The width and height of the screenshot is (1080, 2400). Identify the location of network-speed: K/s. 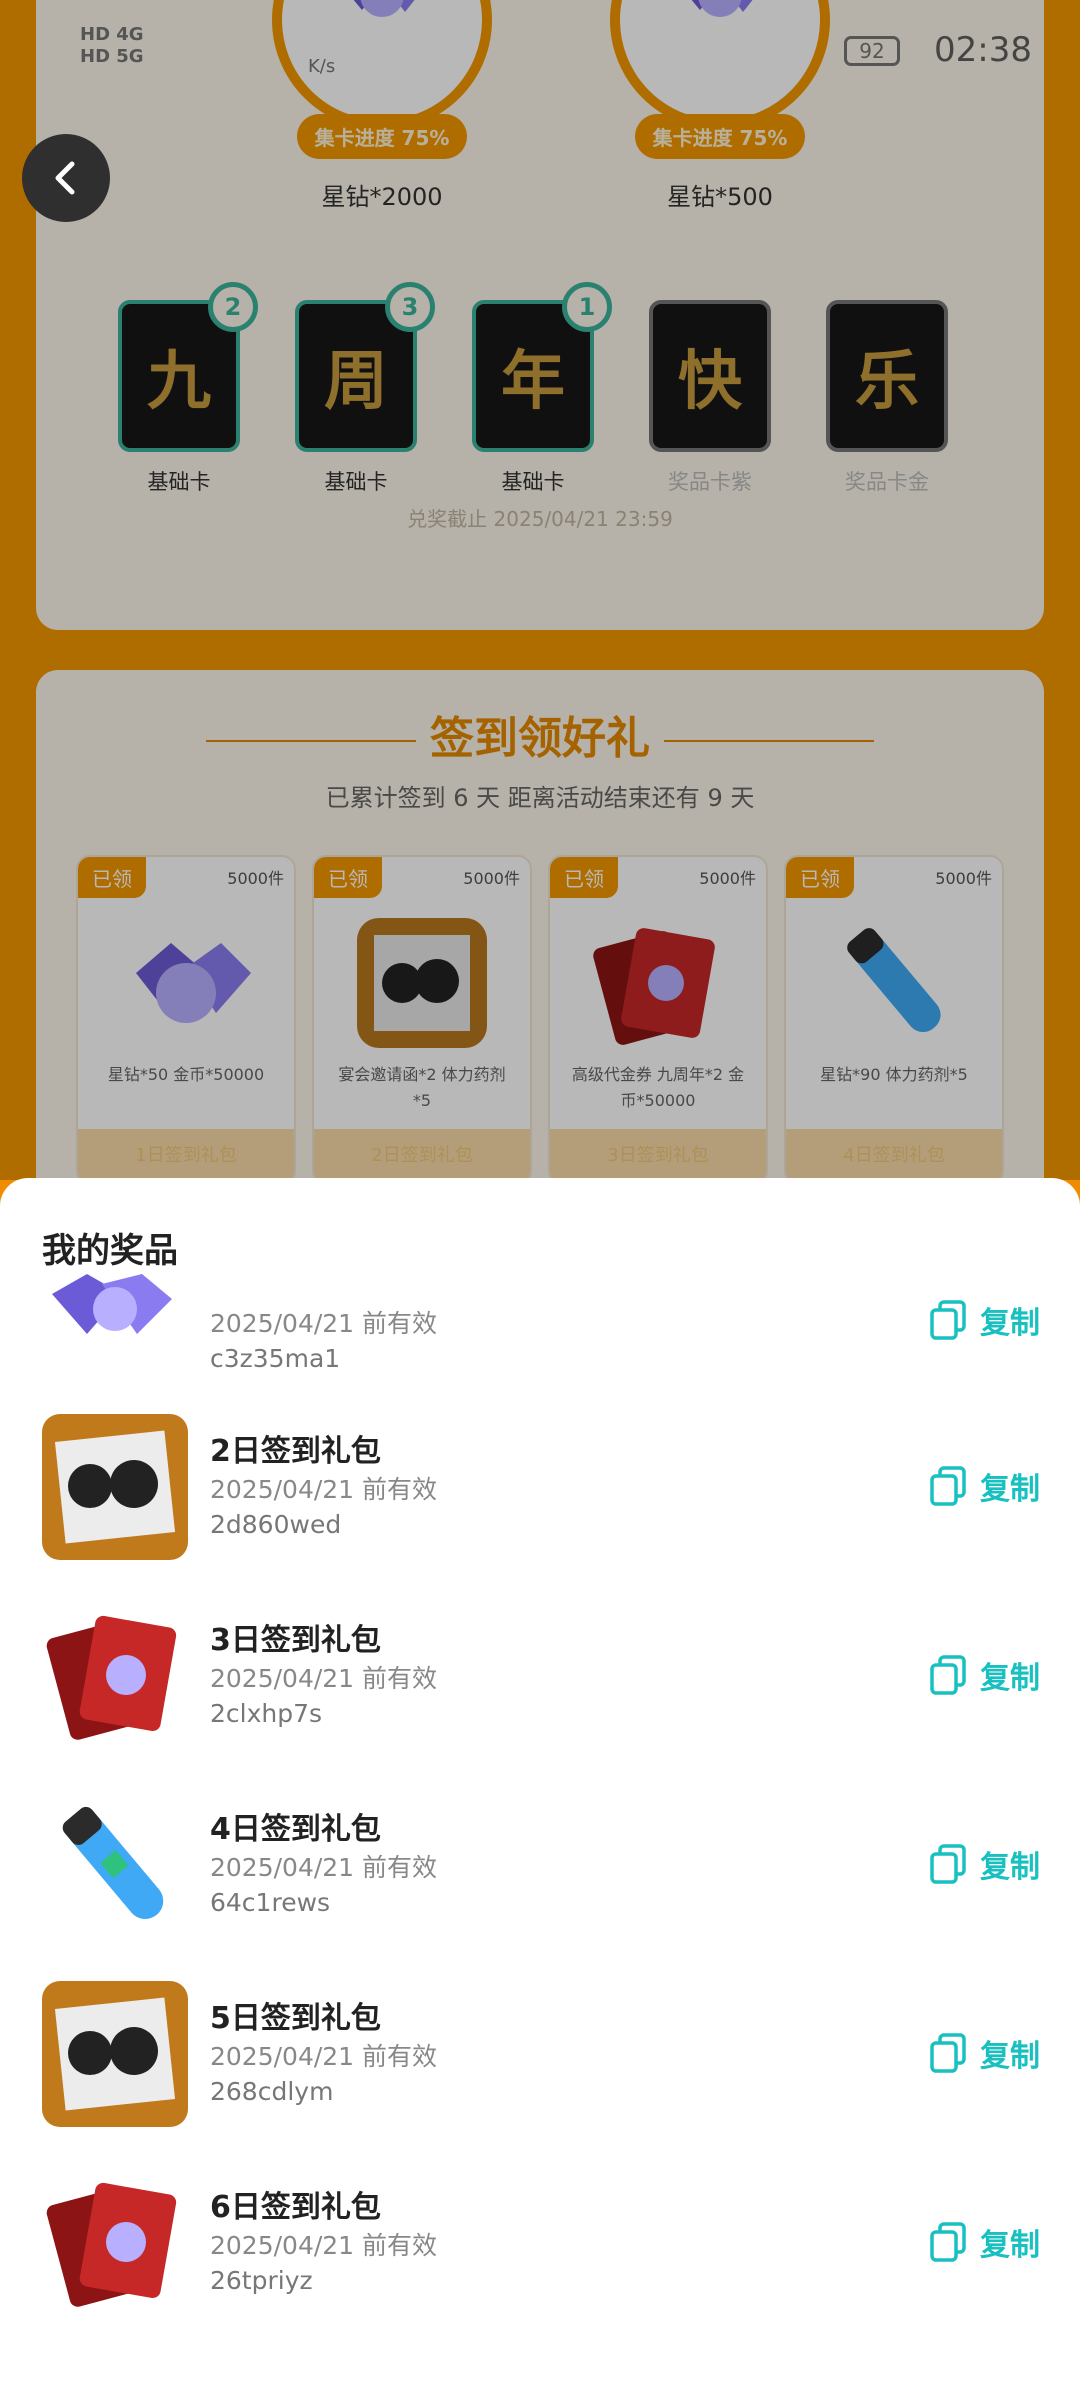
(322, 66).